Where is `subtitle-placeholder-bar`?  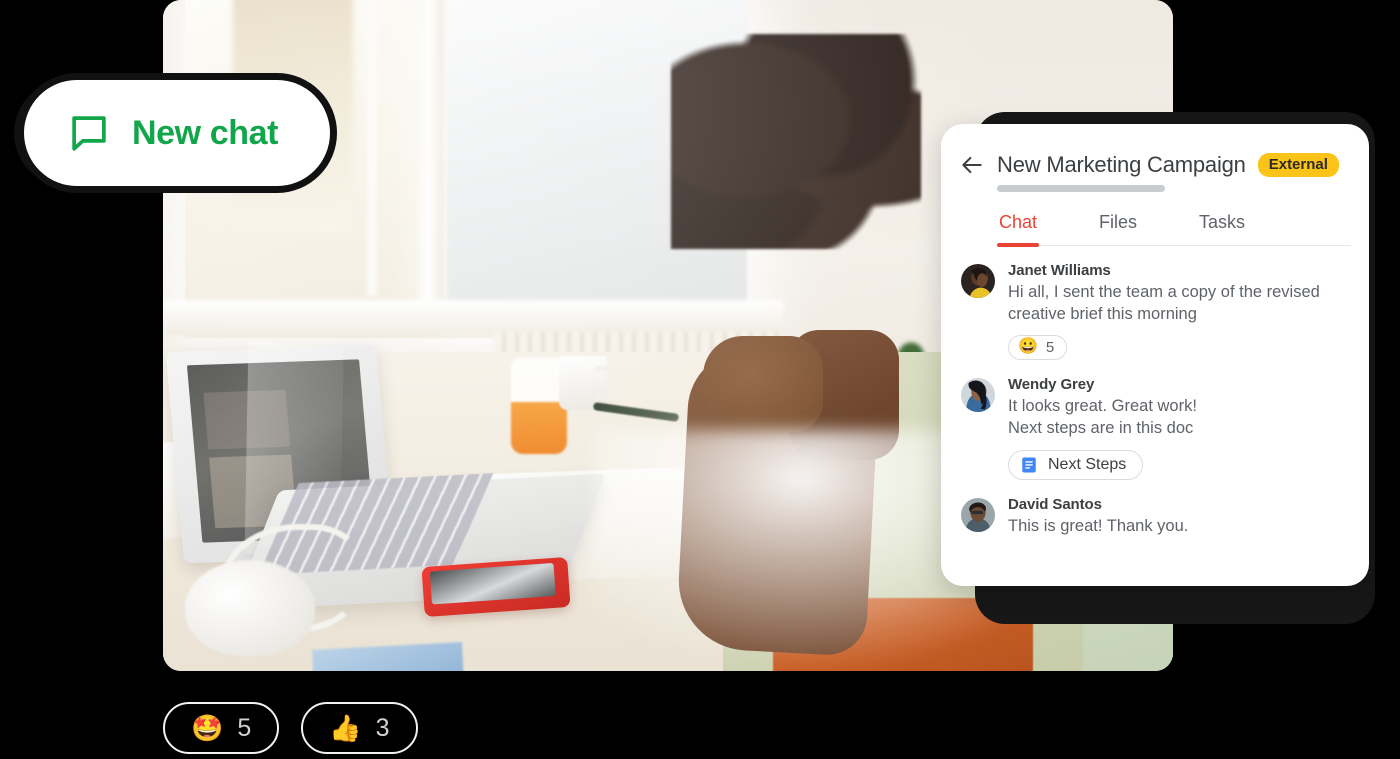 subtitle-placeholder-bar is located at coordinates (1081, 188).